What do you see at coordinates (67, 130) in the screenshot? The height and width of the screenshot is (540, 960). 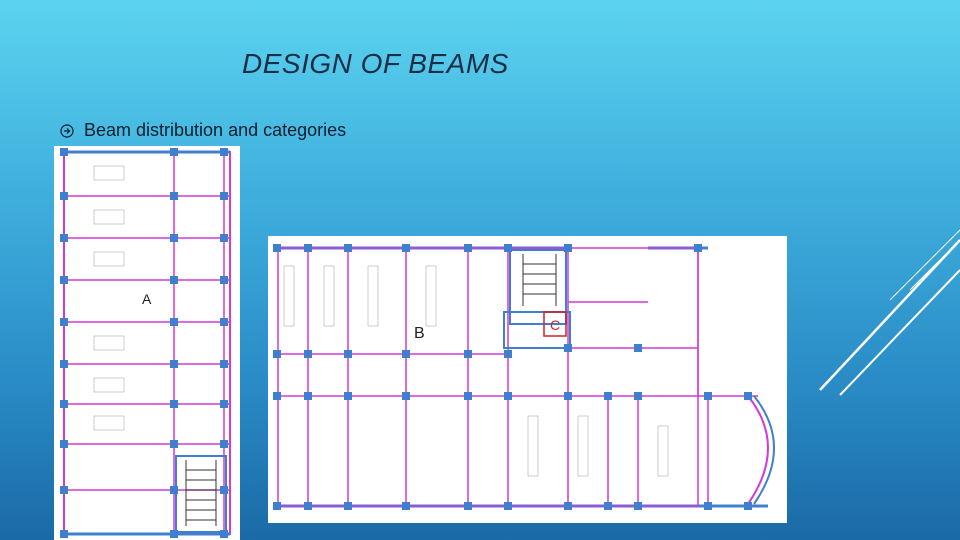 I see `circled-arrow-icon` at bounding box center [67, 130].